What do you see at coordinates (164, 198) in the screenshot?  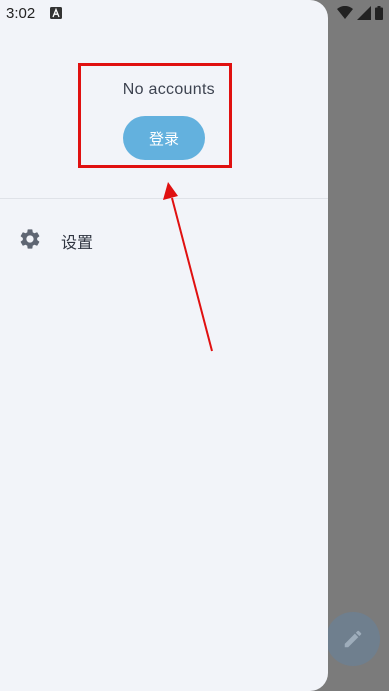 I see `drawer-divider` at bounding box center [164, 198].